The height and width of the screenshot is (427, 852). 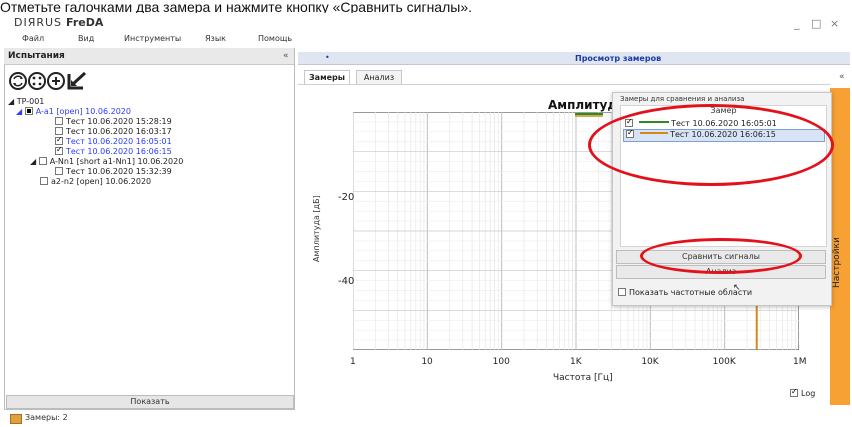 I want to click on x-tick-label: 10, so click(x=427, y=362).